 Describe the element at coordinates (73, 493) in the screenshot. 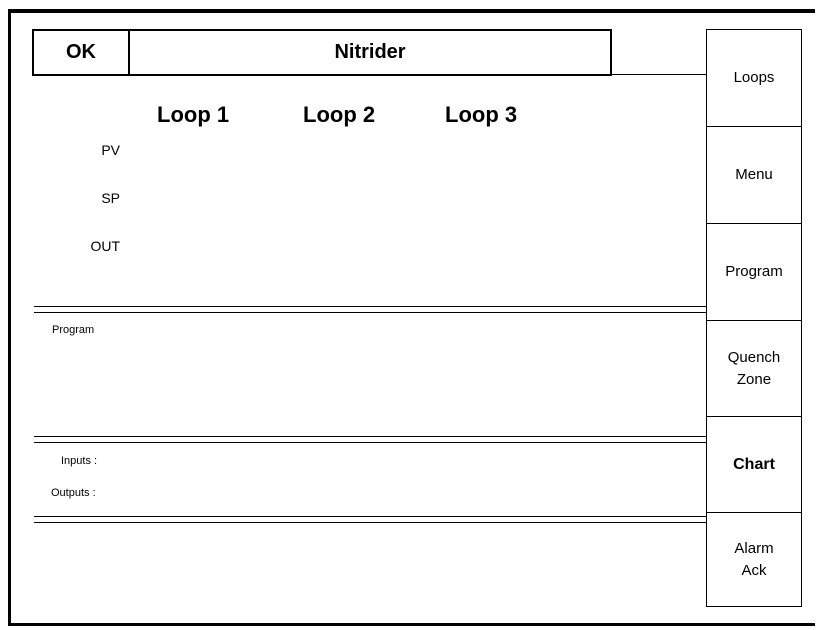

I see `outputs-label: Outputs :` at that location.